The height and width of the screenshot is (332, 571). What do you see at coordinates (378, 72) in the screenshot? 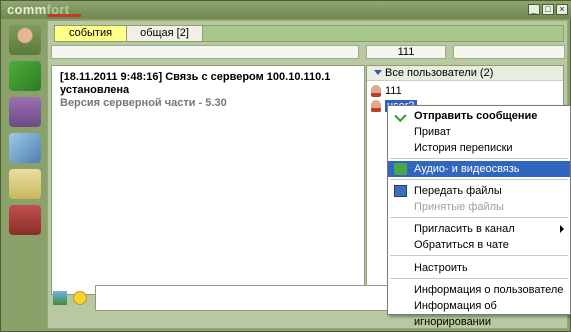
I see `expand-triangle-icon` at bounding box center [378, 72].